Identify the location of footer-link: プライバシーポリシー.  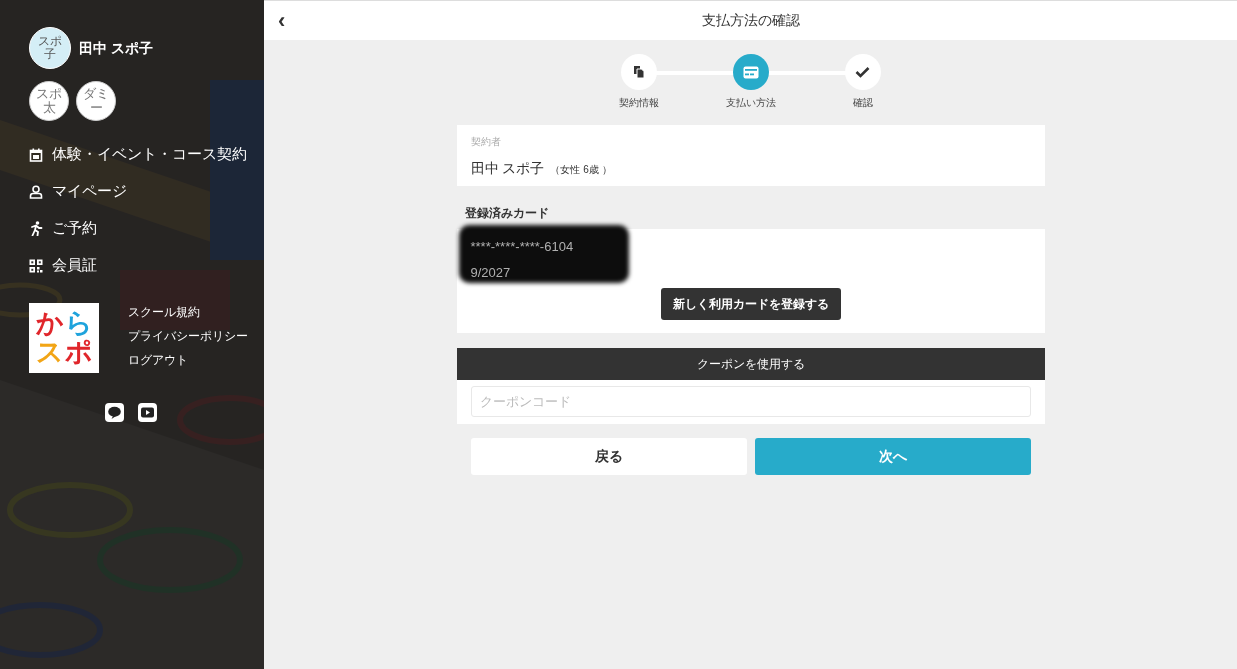
(188, 336).